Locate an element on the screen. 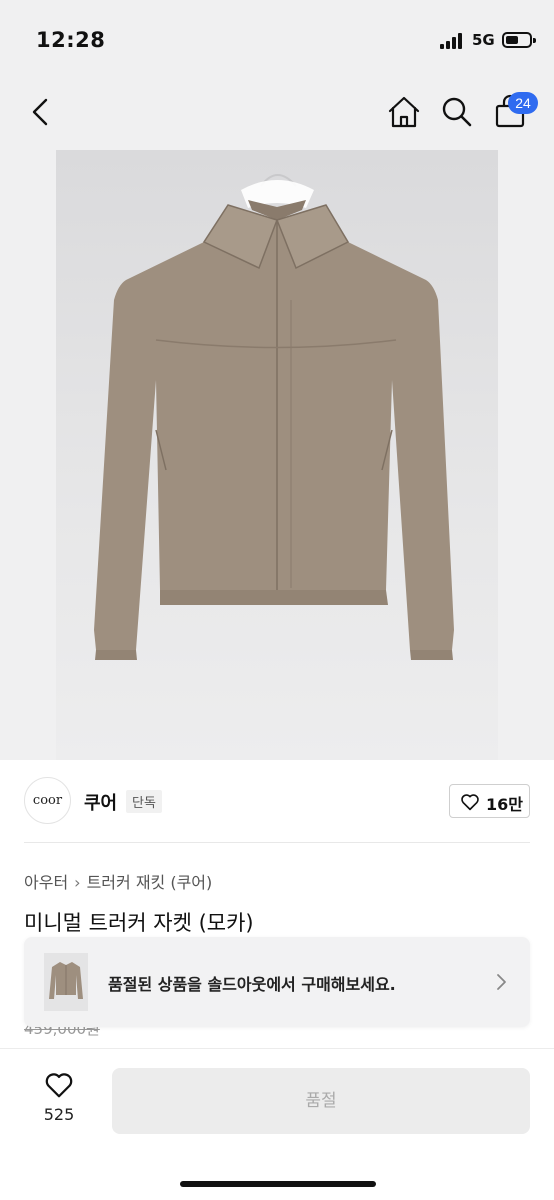 Image resolution: width=554 pixels, height=1200 pixels. breadcrumb-subcategory: 트러커 재킷 (쿠어) is located at coordinates (150, 881).